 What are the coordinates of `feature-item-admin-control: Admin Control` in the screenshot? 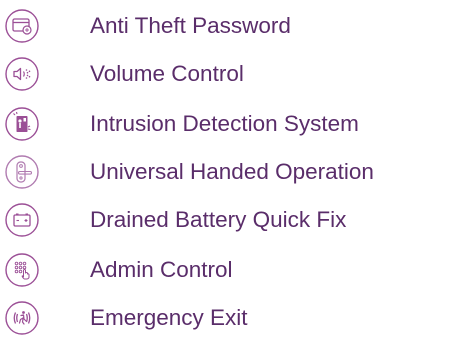 It's located at (229, 270).